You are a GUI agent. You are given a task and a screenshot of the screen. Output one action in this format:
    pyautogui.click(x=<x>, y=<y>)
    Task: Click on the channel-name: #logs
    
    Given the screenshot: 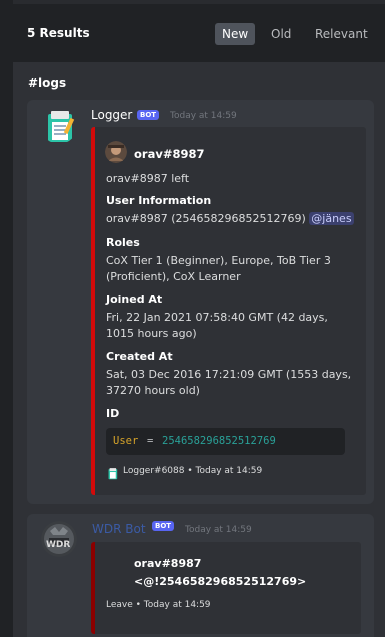 What is the action you would take?
    pyautogui.click(x=47, y=83)
    